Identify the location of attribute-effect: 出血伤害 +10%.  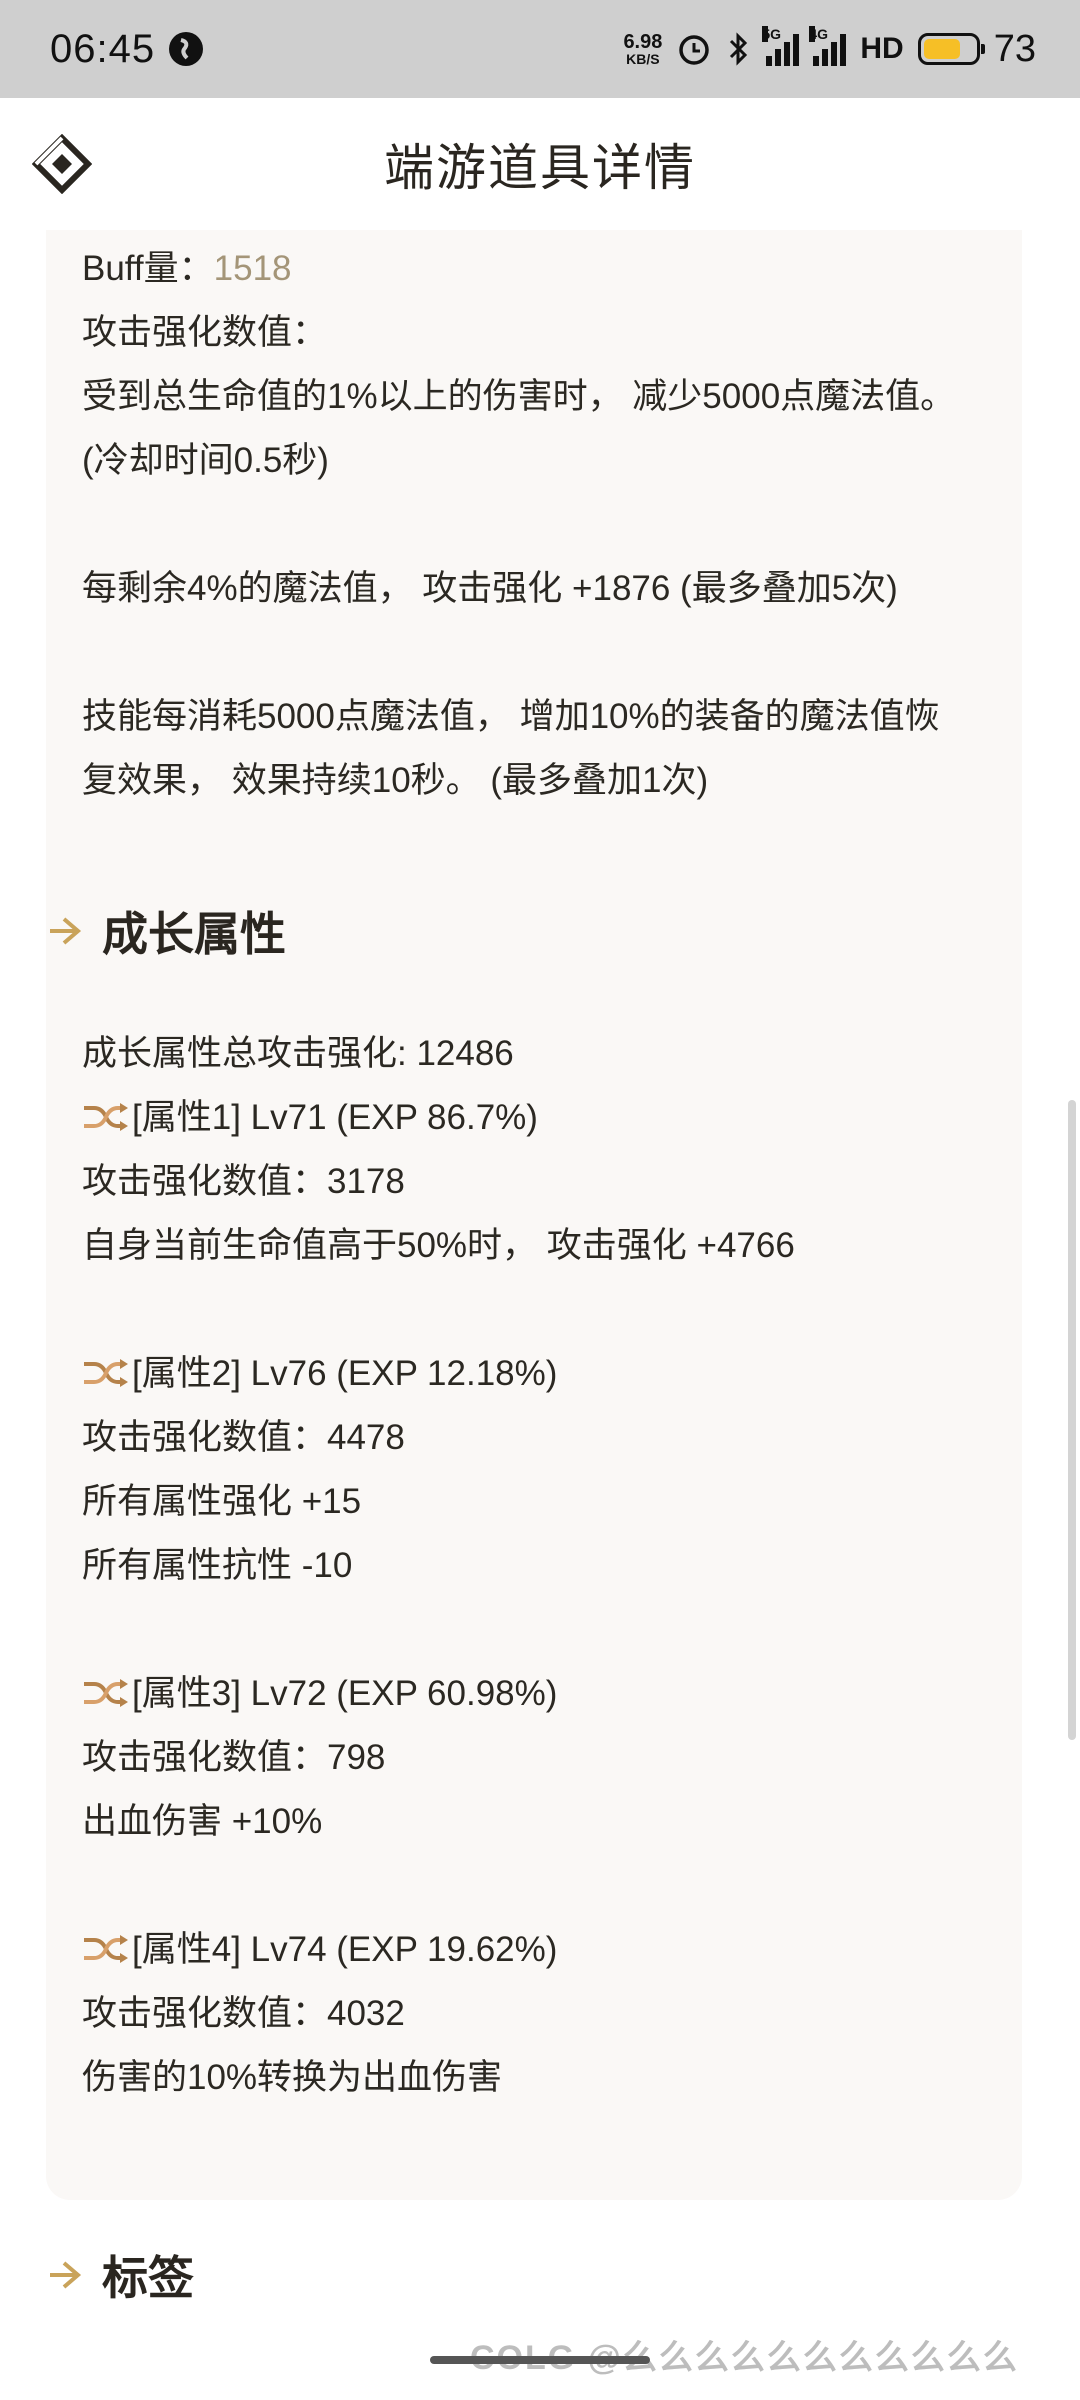
(202, 1821).